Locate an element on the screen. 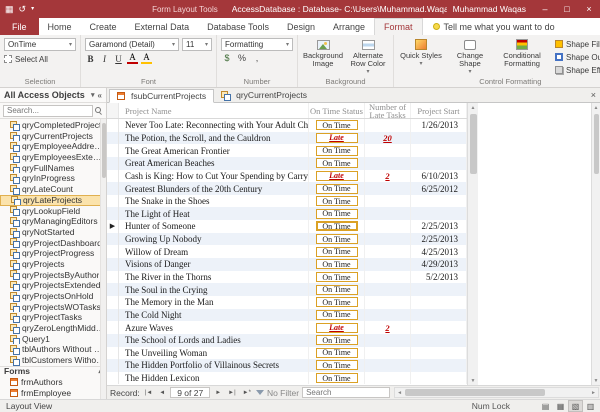 The width and height of the screenshot is (600, 412). sidebar-item-qryemployeeaddresses: qryEmployeeAddresses is located at coordinates (53, 147).